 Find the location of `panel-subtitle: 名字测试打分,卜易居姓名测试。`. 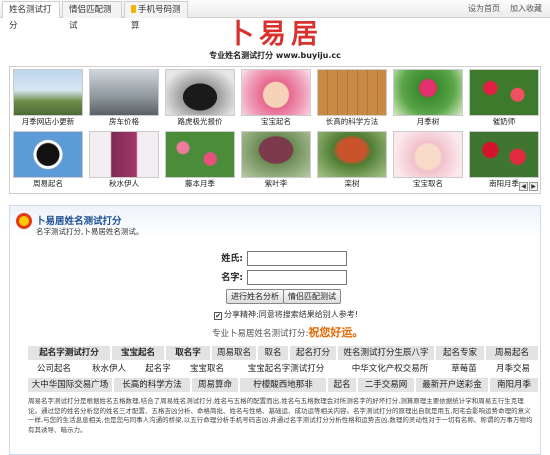

panel-subtitle: 名字测试打分,卜易居姓名测试。 is located at coordinates (90, 231).